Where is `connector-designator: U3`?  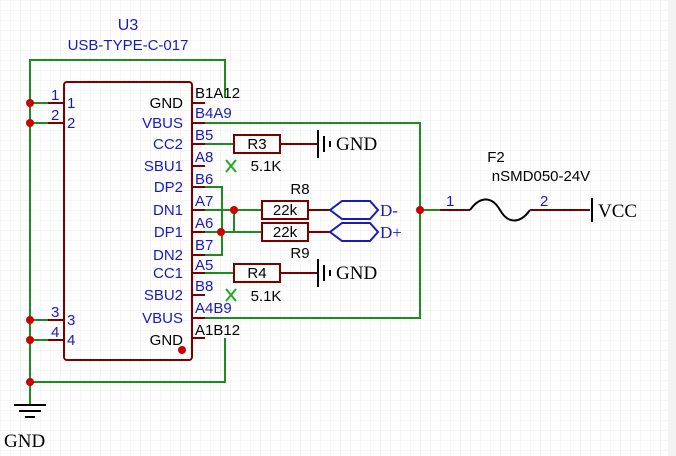
connector-designator: U3 is located at coordinates (128, 25).